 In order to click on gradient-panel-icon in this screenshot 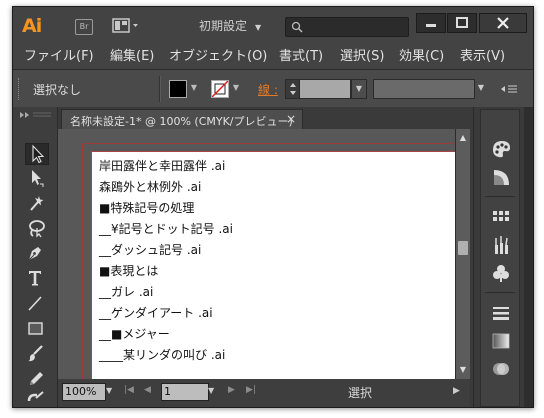, I will do `click(501, 341)`.